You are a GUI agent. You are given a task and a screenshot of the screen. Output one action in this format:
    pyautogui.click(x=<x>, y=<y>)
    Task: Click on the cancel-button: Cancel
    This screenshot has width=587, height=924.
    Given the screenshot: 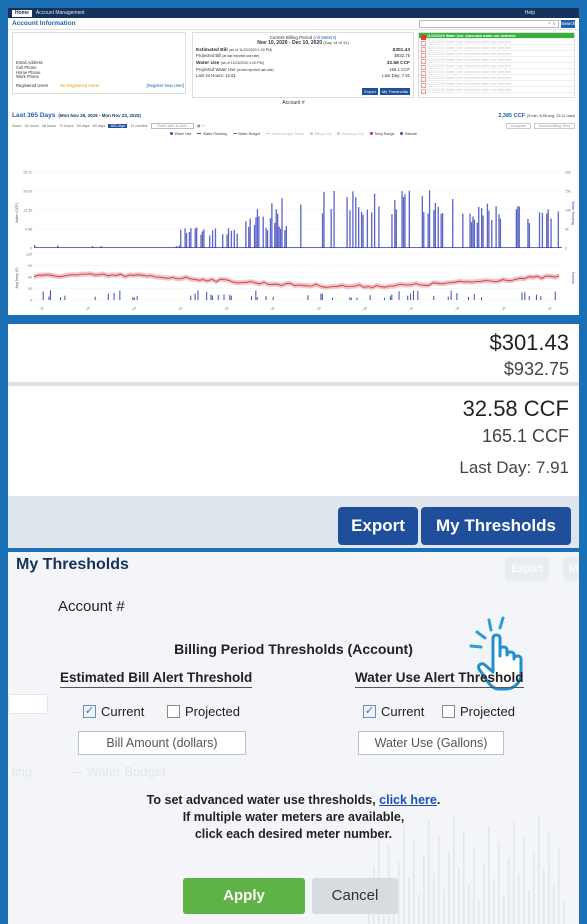 What is the action you would take?
    pyautogui.click(x=355, y=896)
    